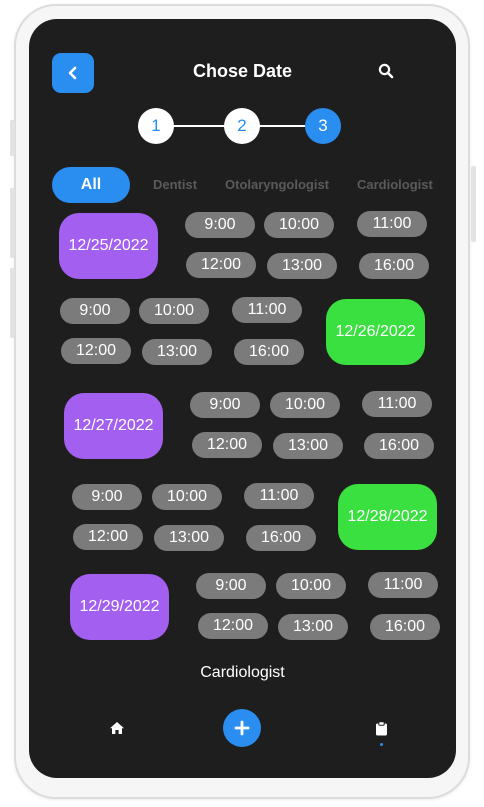  Describe the element at coordinates (277, 184) in the screenshot. I see `tab-otolaryngologist: Otolaryngologist` at that location.